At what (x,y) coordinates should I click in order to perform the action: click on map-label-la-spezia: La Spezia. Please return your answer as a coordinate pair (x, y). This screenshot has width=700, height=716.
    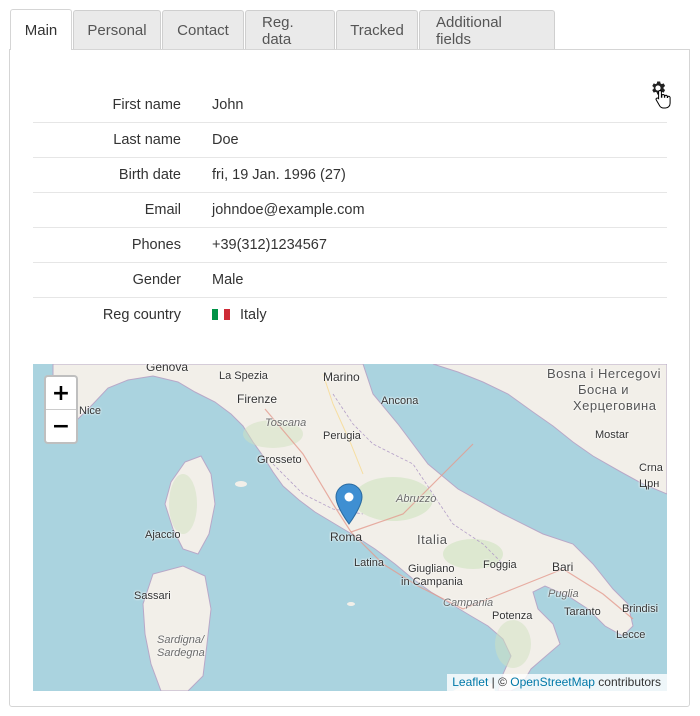
    Looking at the image, I should click on (243, 376).